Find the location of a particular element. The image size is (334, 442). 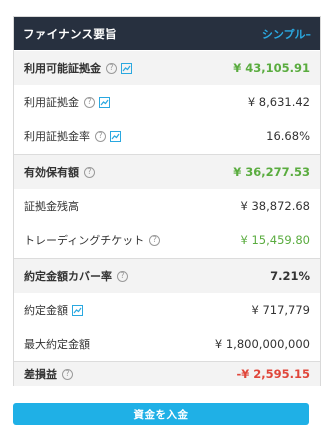

row-contract-coverage: 約定金額カバー率 ? 7.21% is located at coordinates (167, 276).